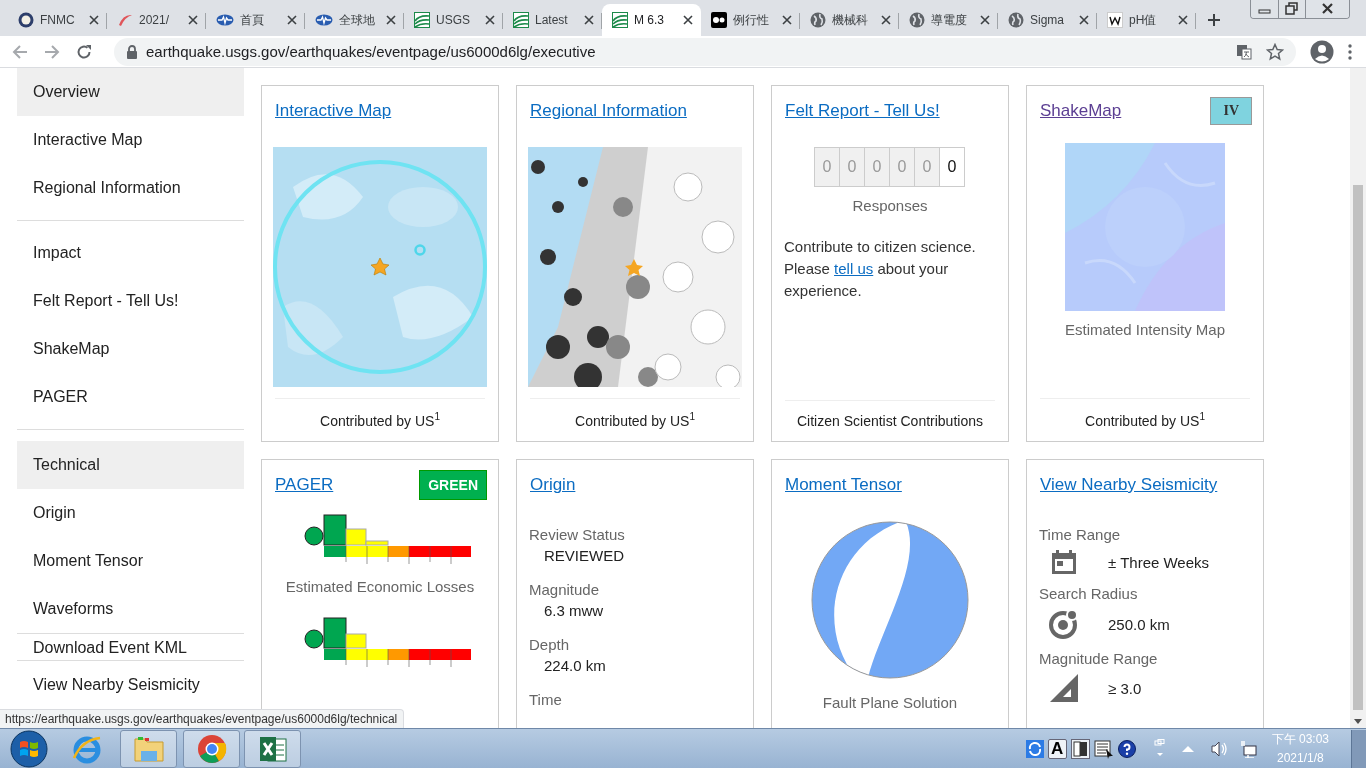 Image resolution: width=1366 pixels, height=768 pixels. I want to click on field-value: 250.0 km, so click(1139, 624).